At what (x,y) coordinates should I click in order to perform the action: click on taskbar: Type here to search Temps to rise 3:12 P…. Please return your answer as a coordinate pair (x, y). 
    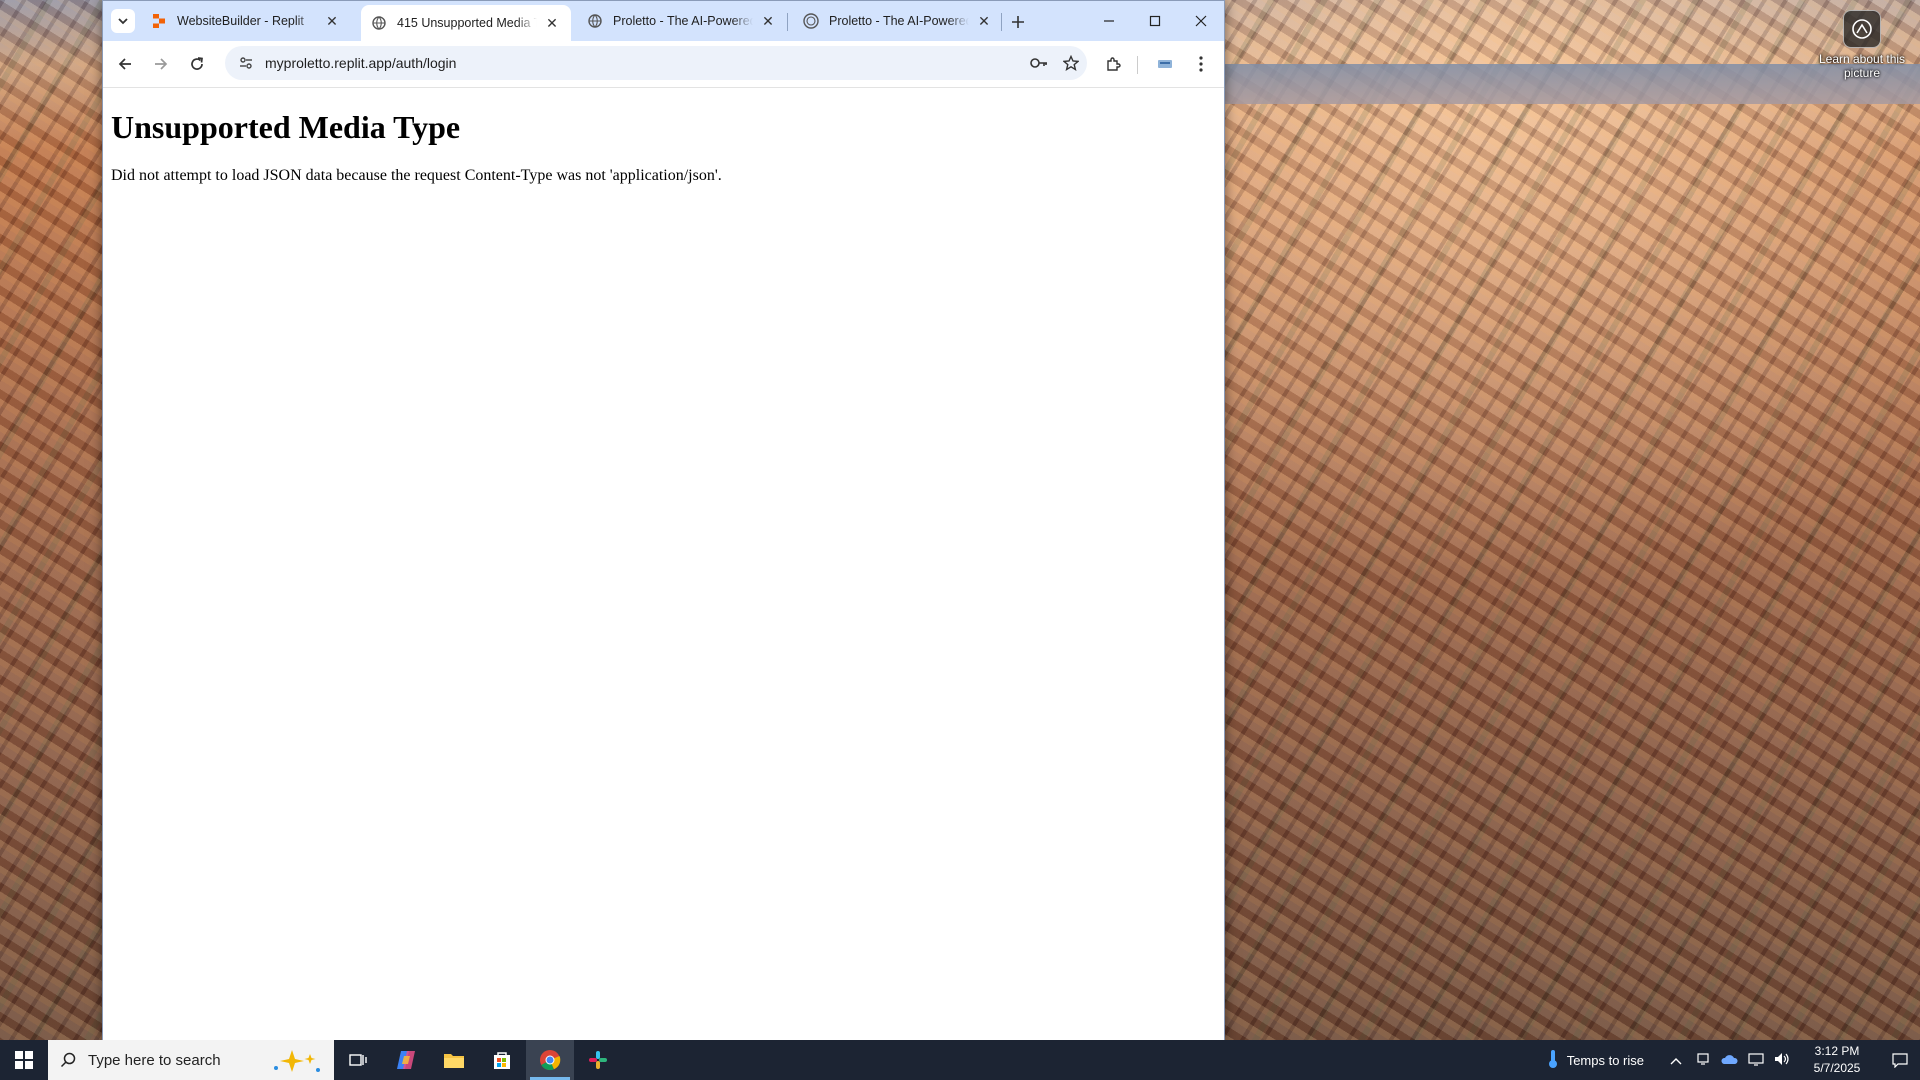
    Looking at the image, I should click on (960, 1060).